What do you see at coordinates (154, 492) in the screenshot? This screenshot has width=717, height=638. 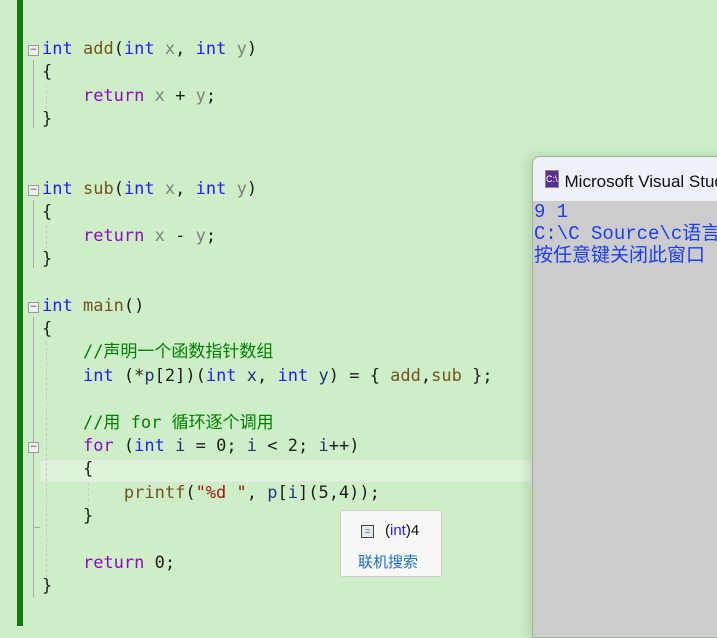 I see `code-token: printf` at bounding box center [154, 492].